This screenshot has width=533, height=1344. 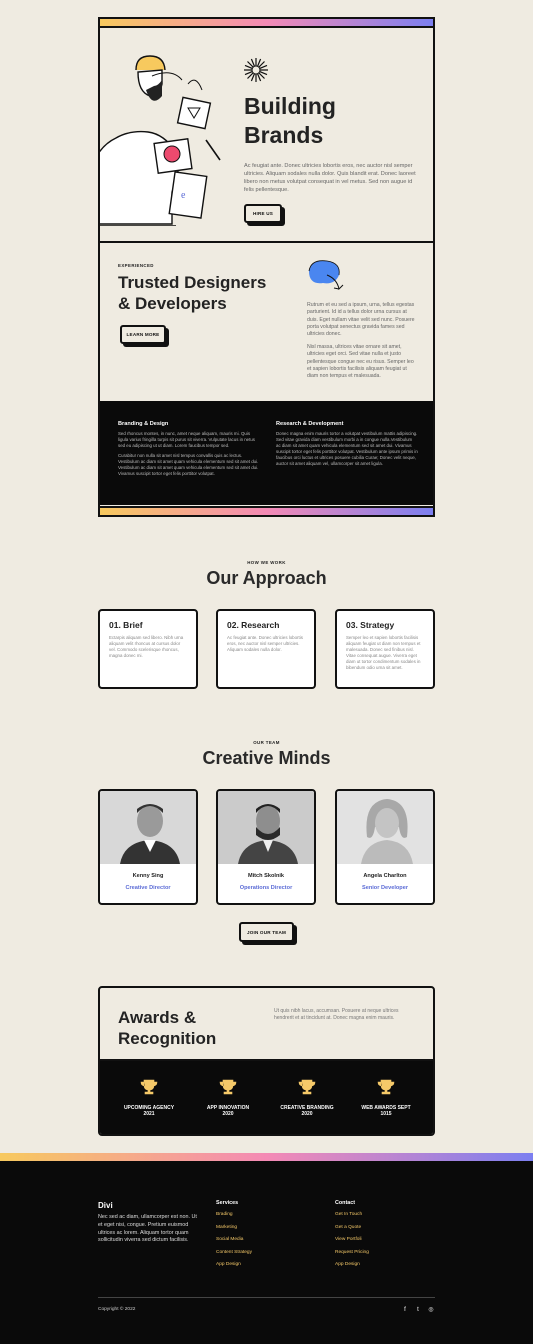 What do you see at coordinates (418, 1310) in the screenshot?
I see `twitter-icon: t` at bounding box center [418, 1310].